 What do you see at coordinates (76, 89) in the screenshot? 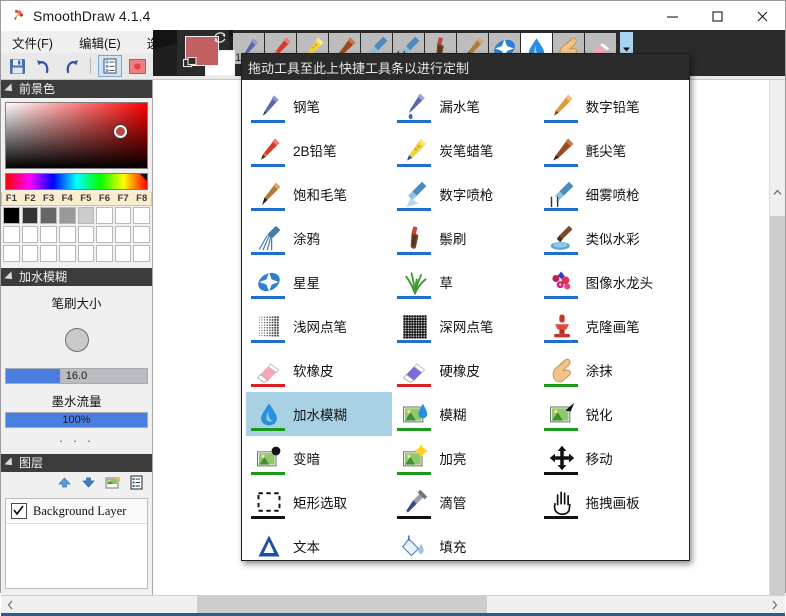
I see `color-panel-header: 前景色` at bounding box center [76, 89].